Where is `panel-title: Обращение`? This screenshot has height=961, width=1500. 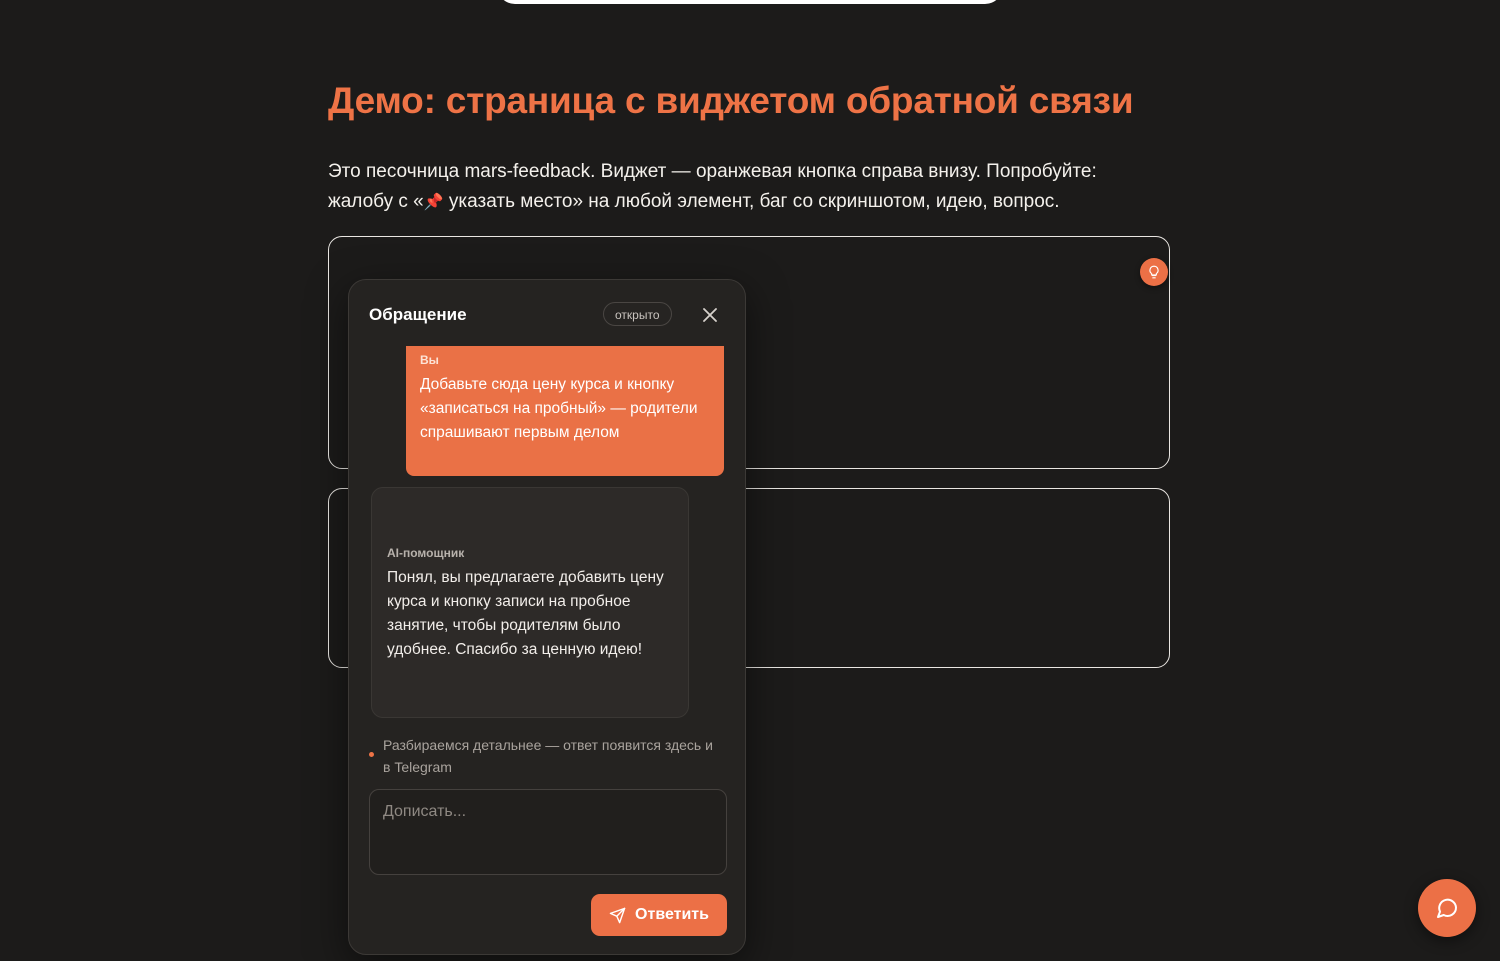 panel-title: Обращение is located at coordinates (418, 314).